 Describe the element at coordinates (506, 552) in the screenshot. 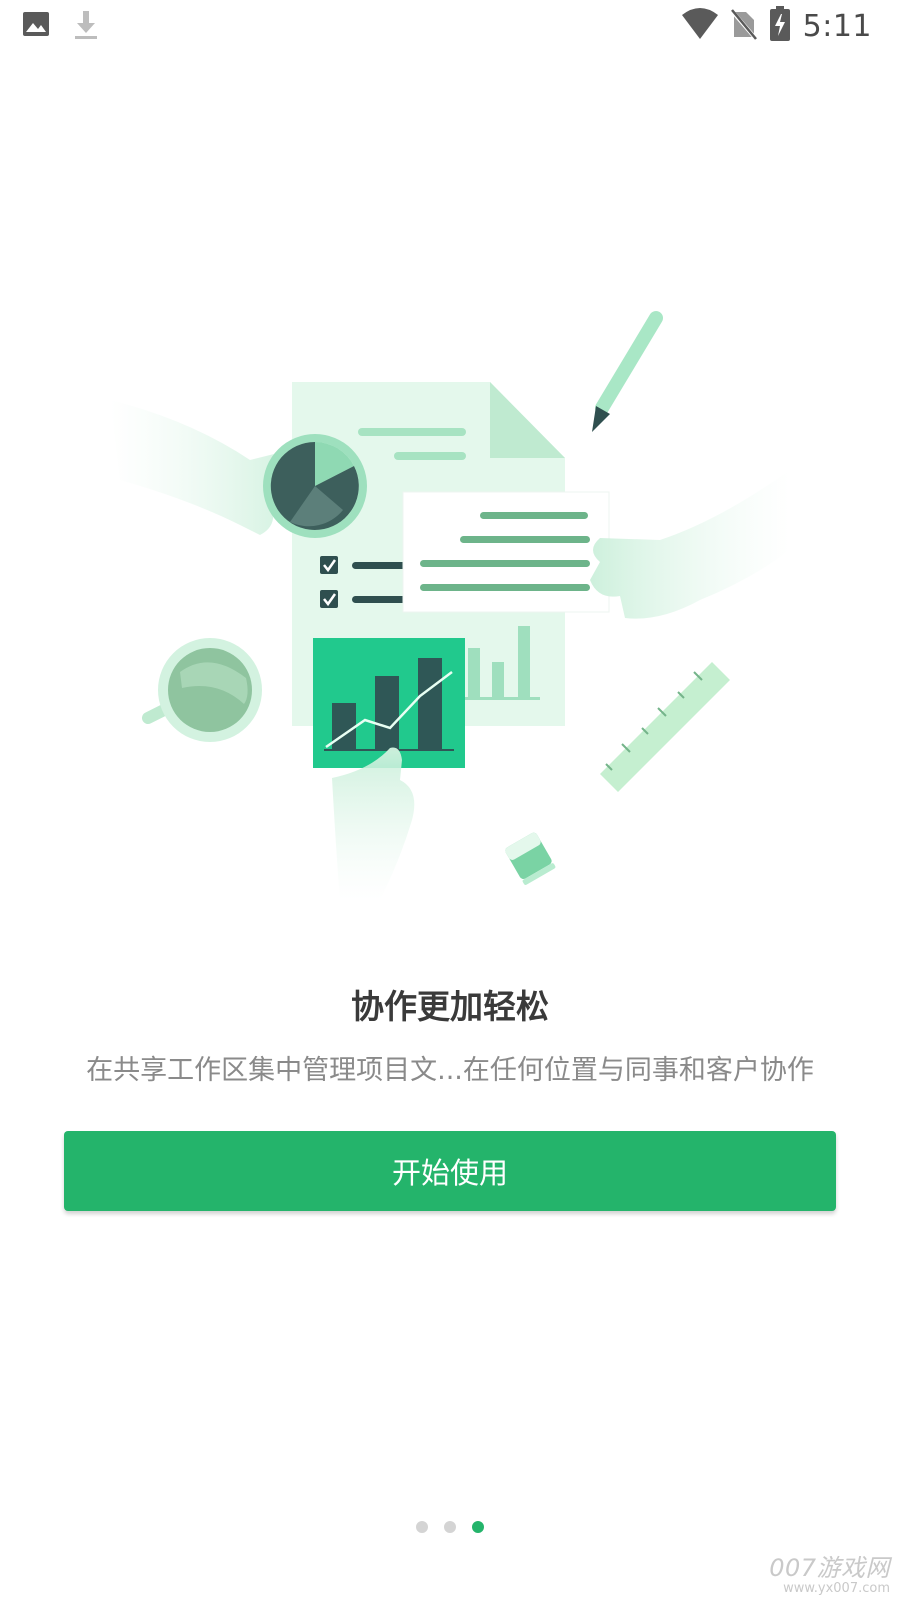

I see `text-card-graphic` at that location.